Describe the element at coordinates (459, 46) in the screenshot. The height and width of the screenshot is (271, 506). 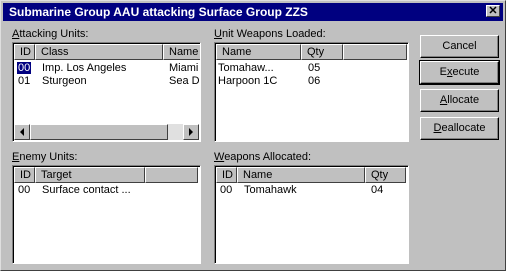
I see `cancel-button: Cancel` at that location.